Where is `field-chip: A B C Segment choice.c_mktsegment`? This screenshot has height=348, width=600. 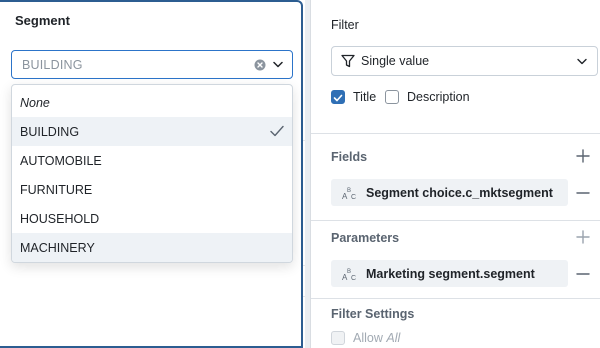 field-chip: A B C Segment choice.c_mktsegment is located at coordinates (449, 192).